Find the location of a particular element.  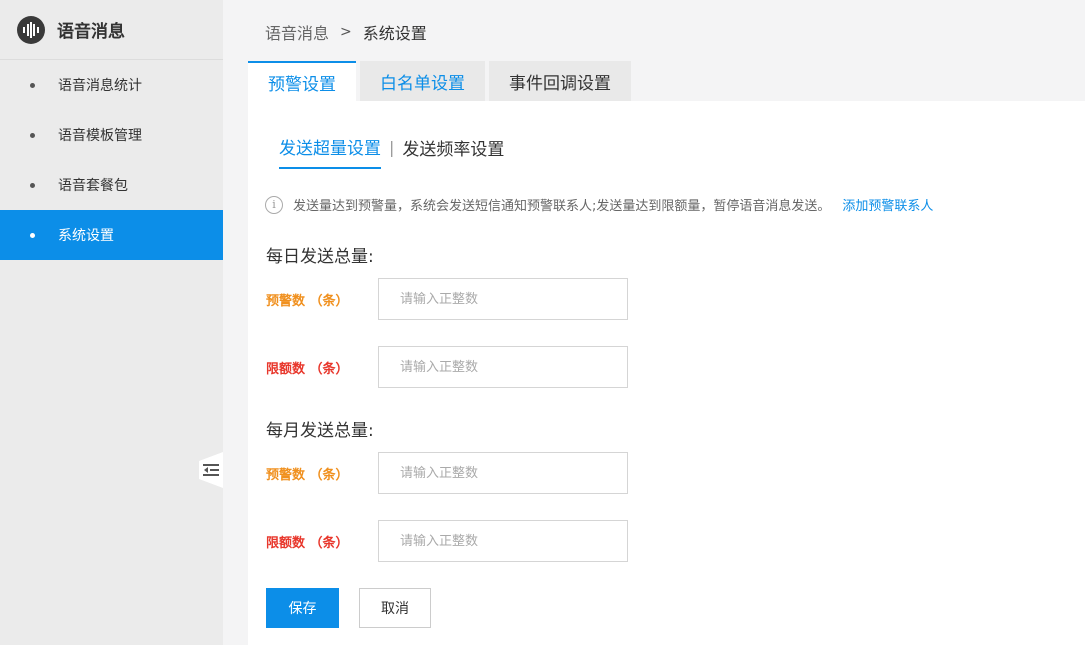

brand: 语音消息 is located at coordinates (111, 30).